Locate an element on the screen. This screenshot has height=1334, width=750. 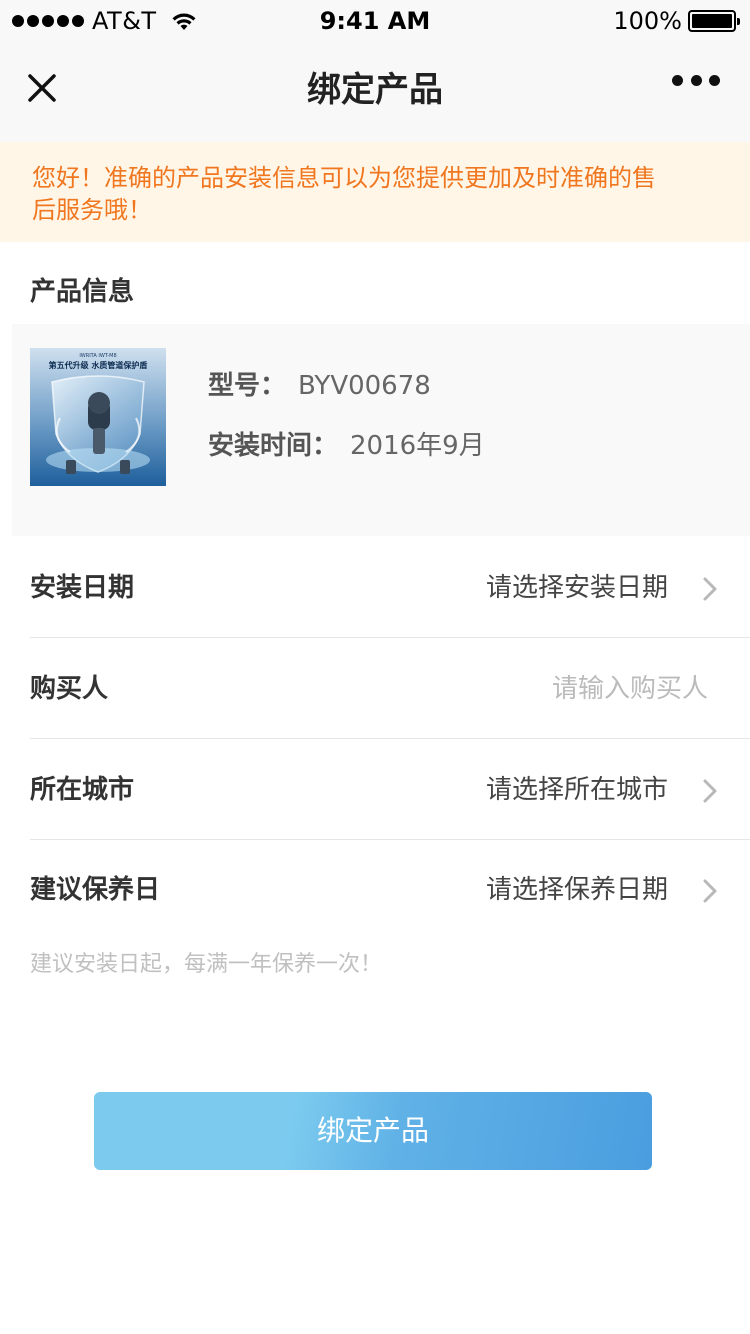
model-label: 型号： is located at coordinates (247, 386).